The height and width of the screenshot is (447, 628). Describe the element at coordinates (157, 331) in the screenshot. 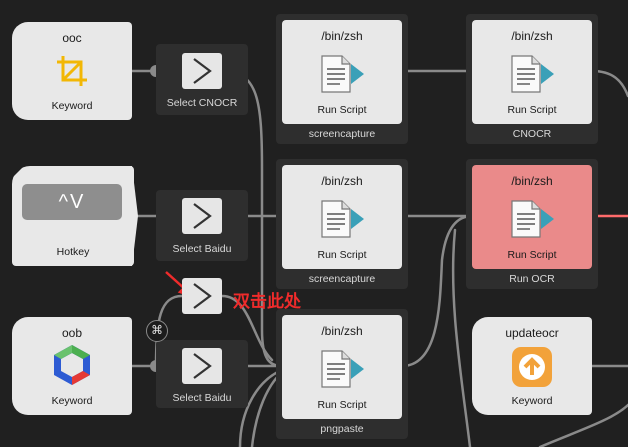

I see `command-modifier-badge: ⌘` at that location.